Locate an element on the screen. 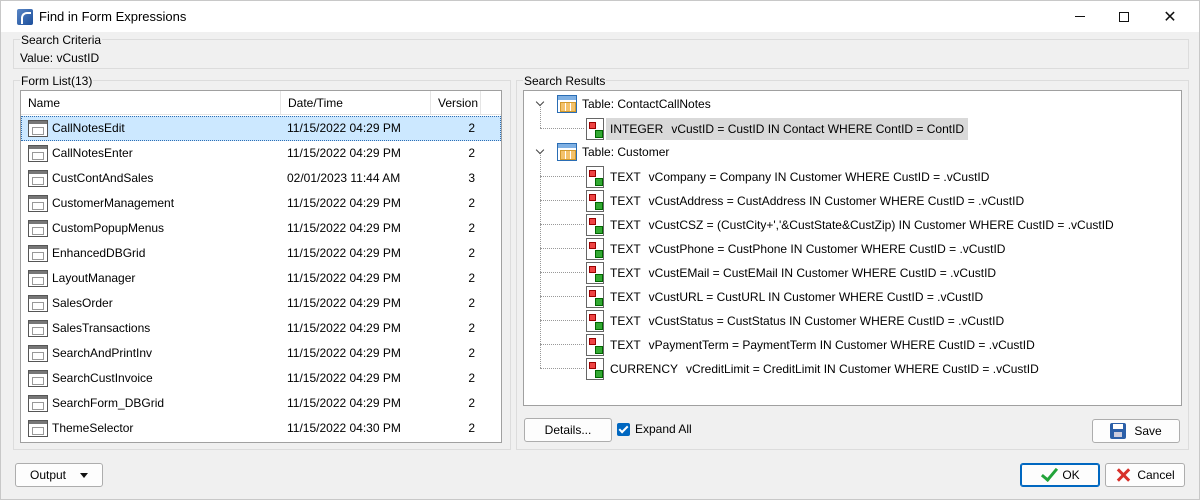 The image size is (1200, 500). save-button: Save is located at coordinates (1136, 431).